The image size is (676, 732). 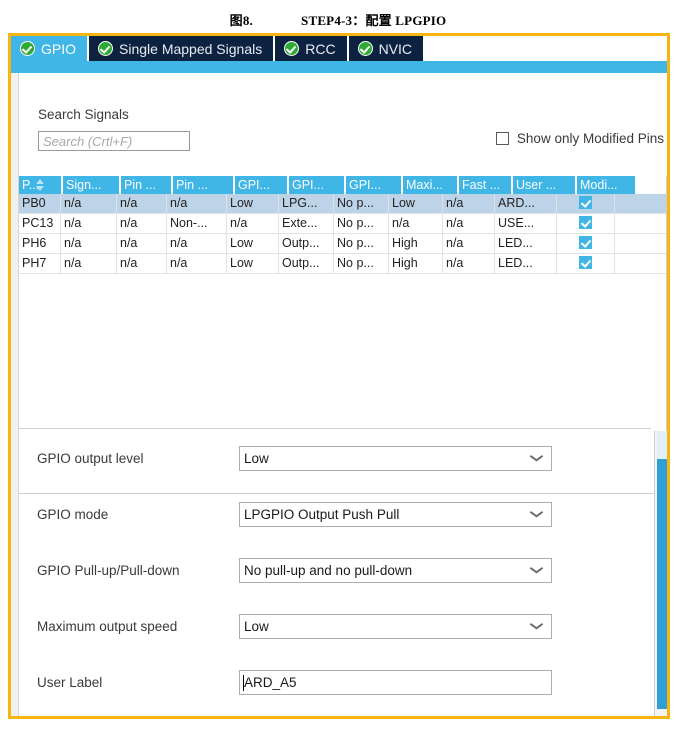 What do you see at coordinates (114, 141) in the screenshot?
I see `search-input` at bounding box center [114, 141].